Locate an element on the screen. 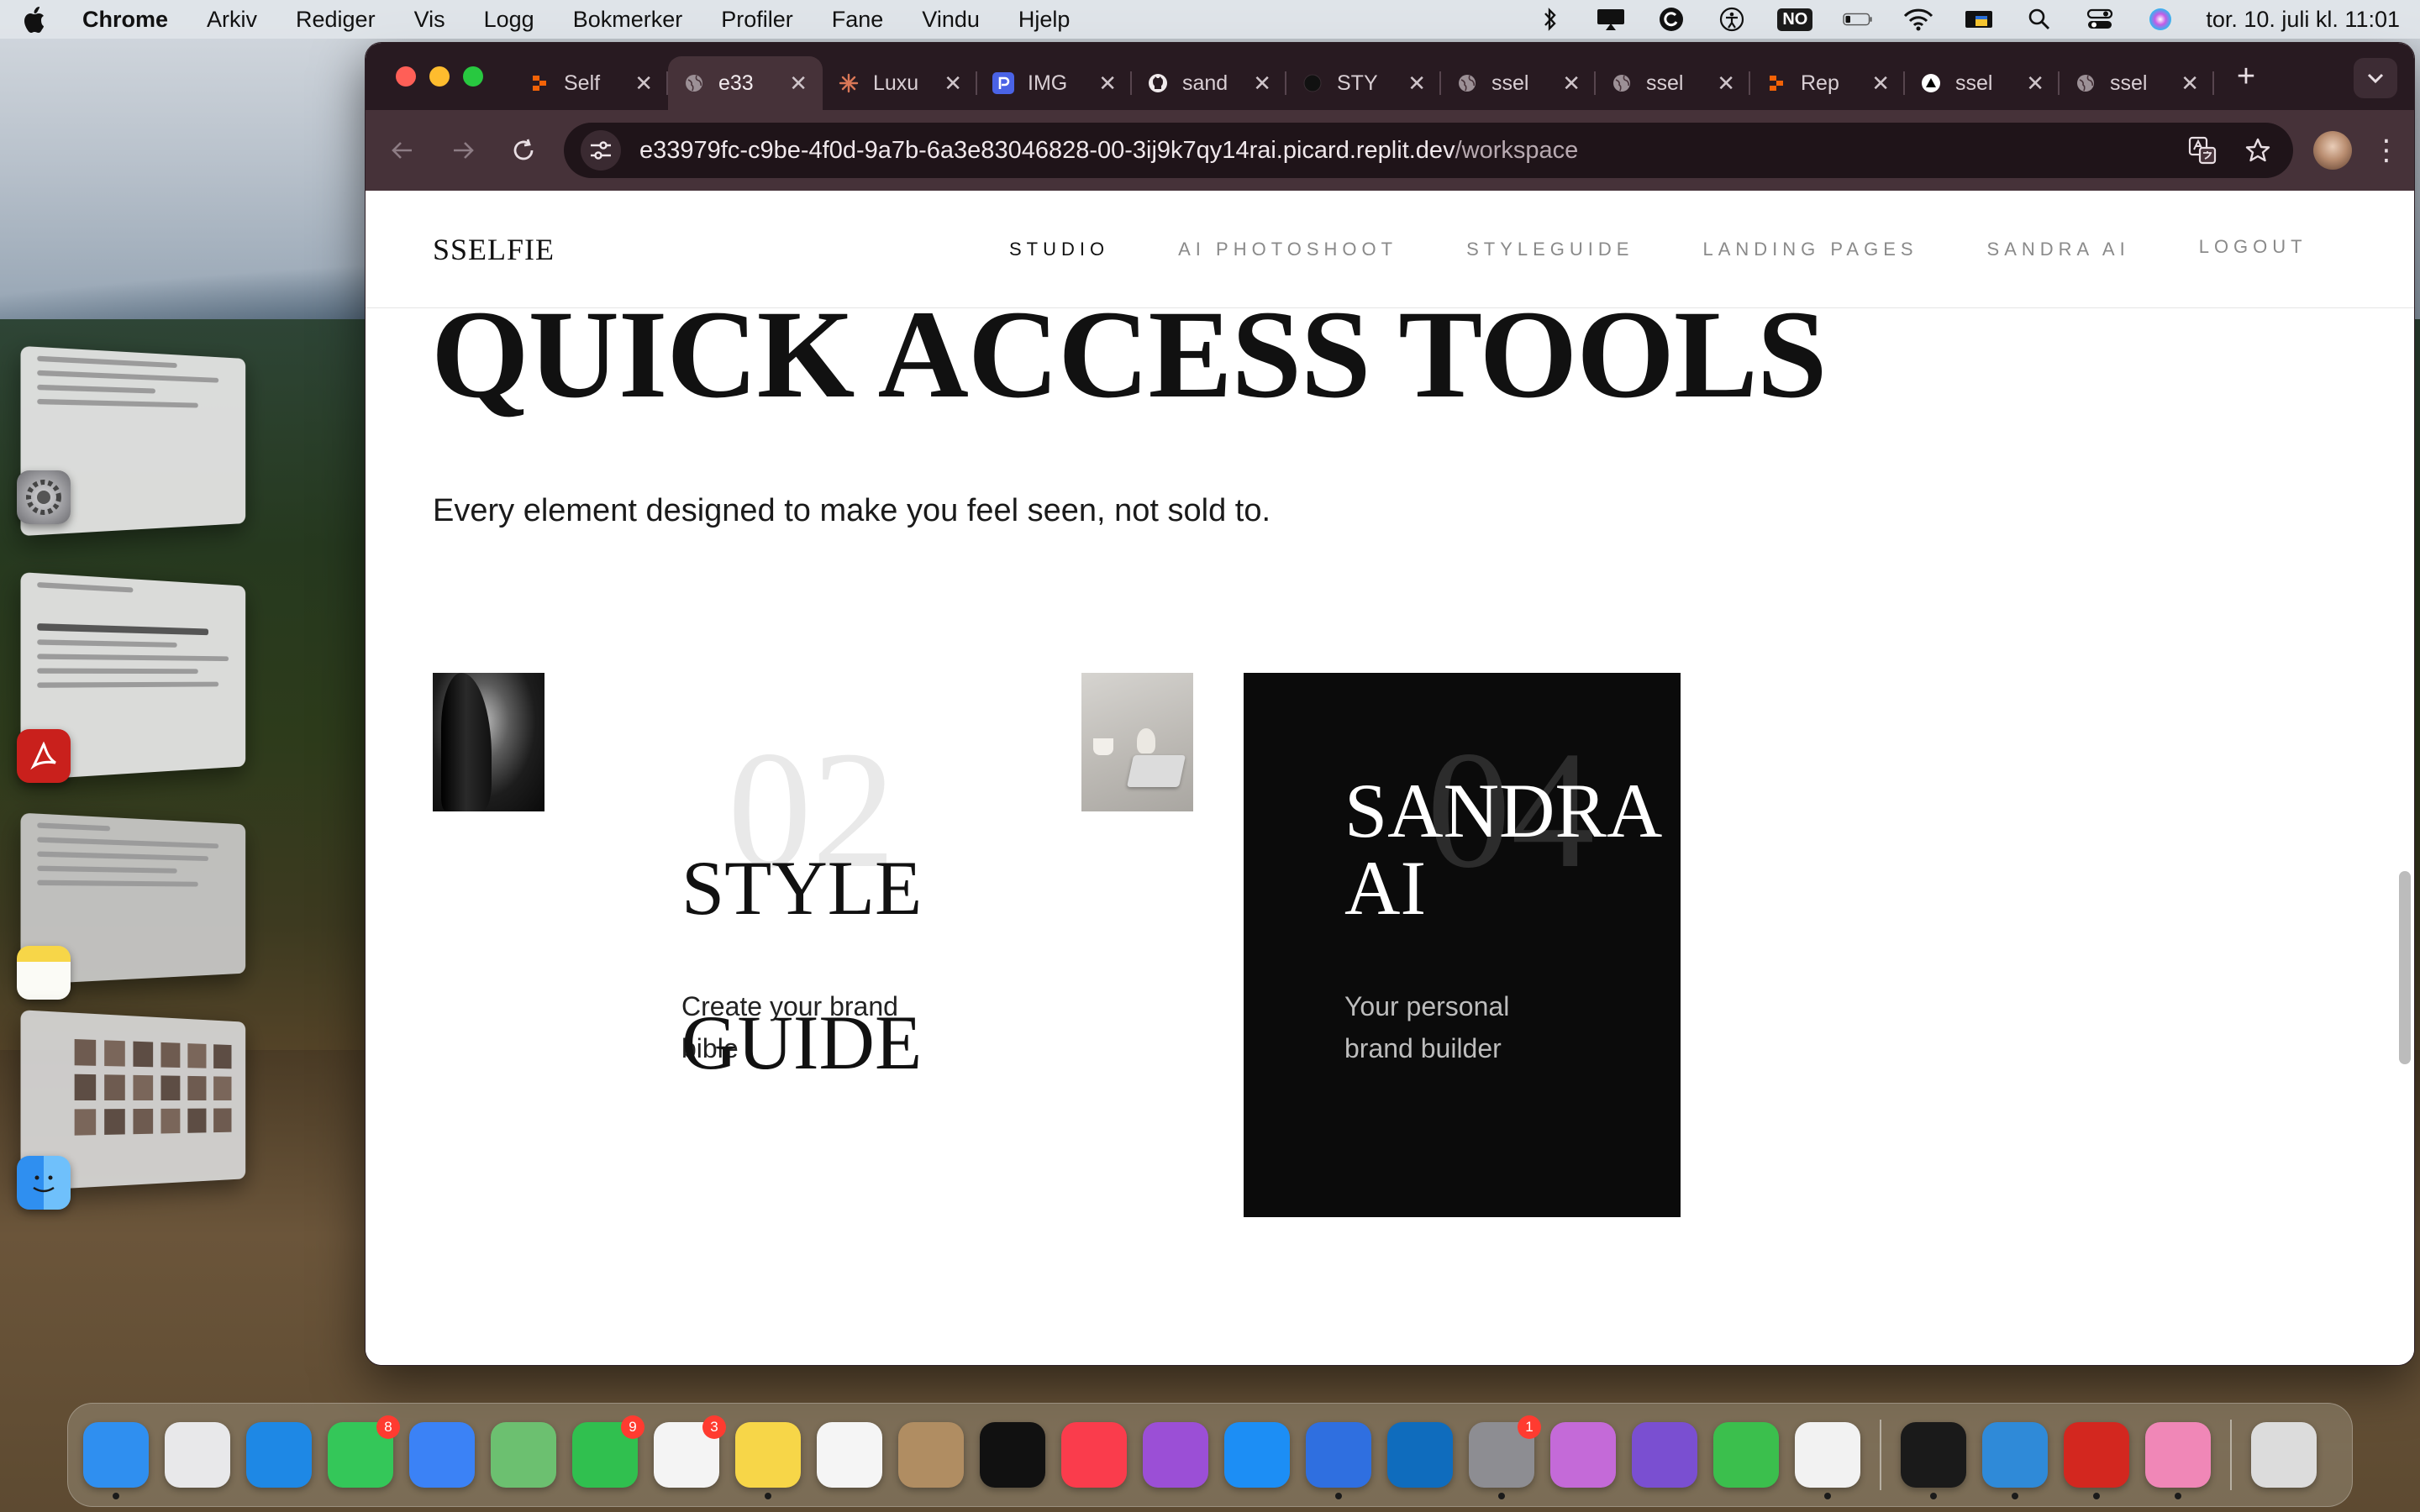  vpn-flag-icon is located at coordinates (1979, 19).